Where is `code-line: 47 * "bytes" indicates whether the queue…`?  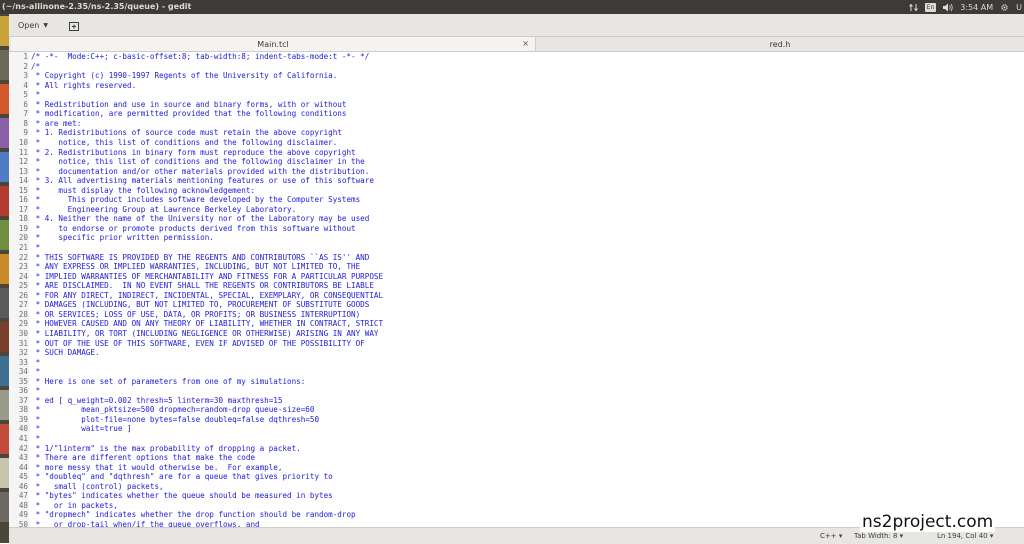
code-line: 47 * "bytes" indicates whether the queue… is located at coordinates (516, 496).